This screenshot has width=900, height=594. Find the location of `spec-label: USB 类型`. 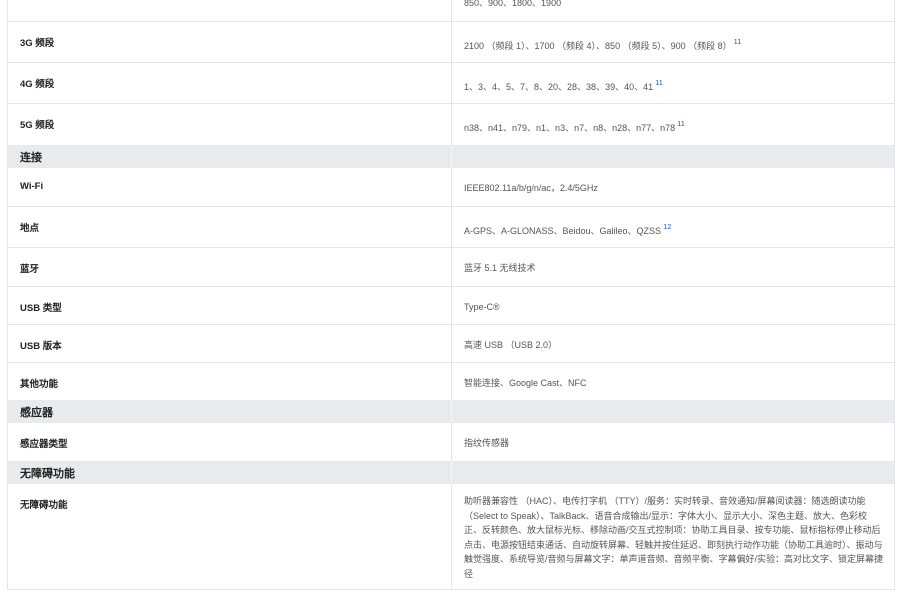

spec-label: USB 类型 is located at coordinates (230, 305).